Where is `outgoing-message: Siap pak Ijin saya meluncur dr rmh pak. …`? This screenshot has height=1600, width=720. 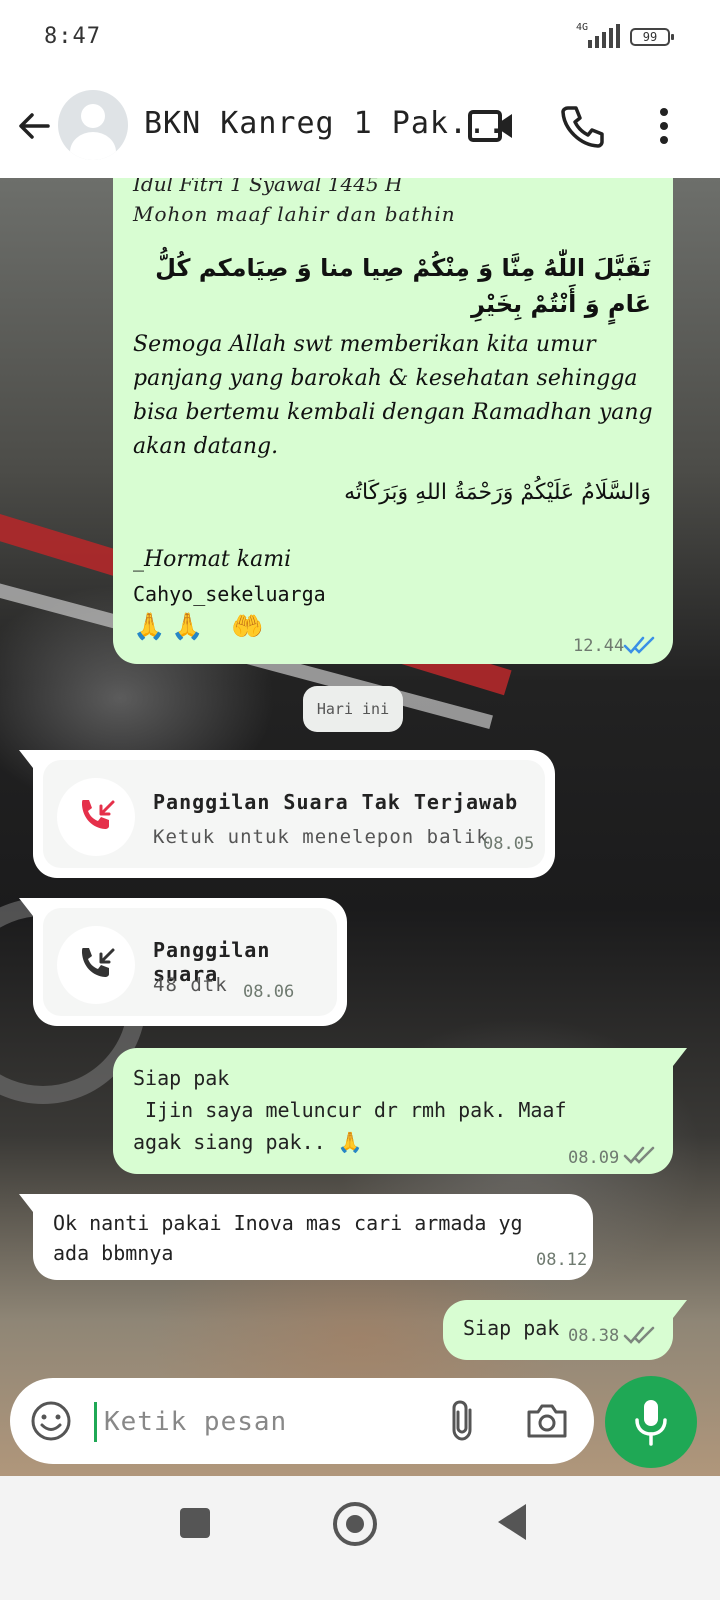
outgoing-message: Siap pak Ijin saya meluncur dr rmh pak. … is located at coordinates (400, 1111).